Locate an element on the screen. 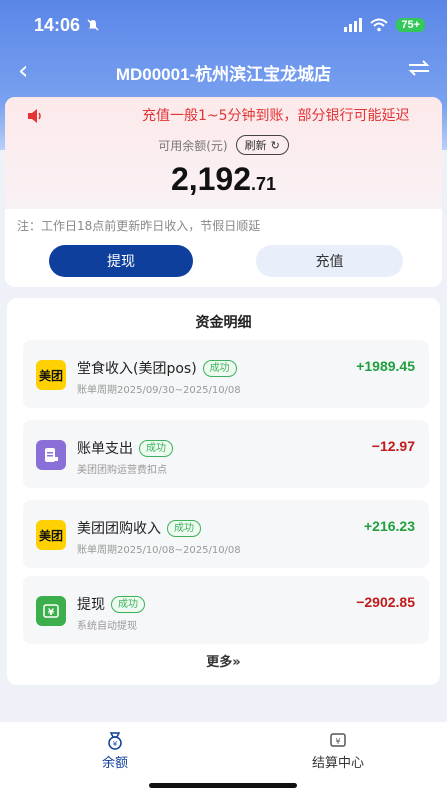 This screenshot has width=447, height=796. transaction-amount: +1989.45 is located at coordinates (385, 366).